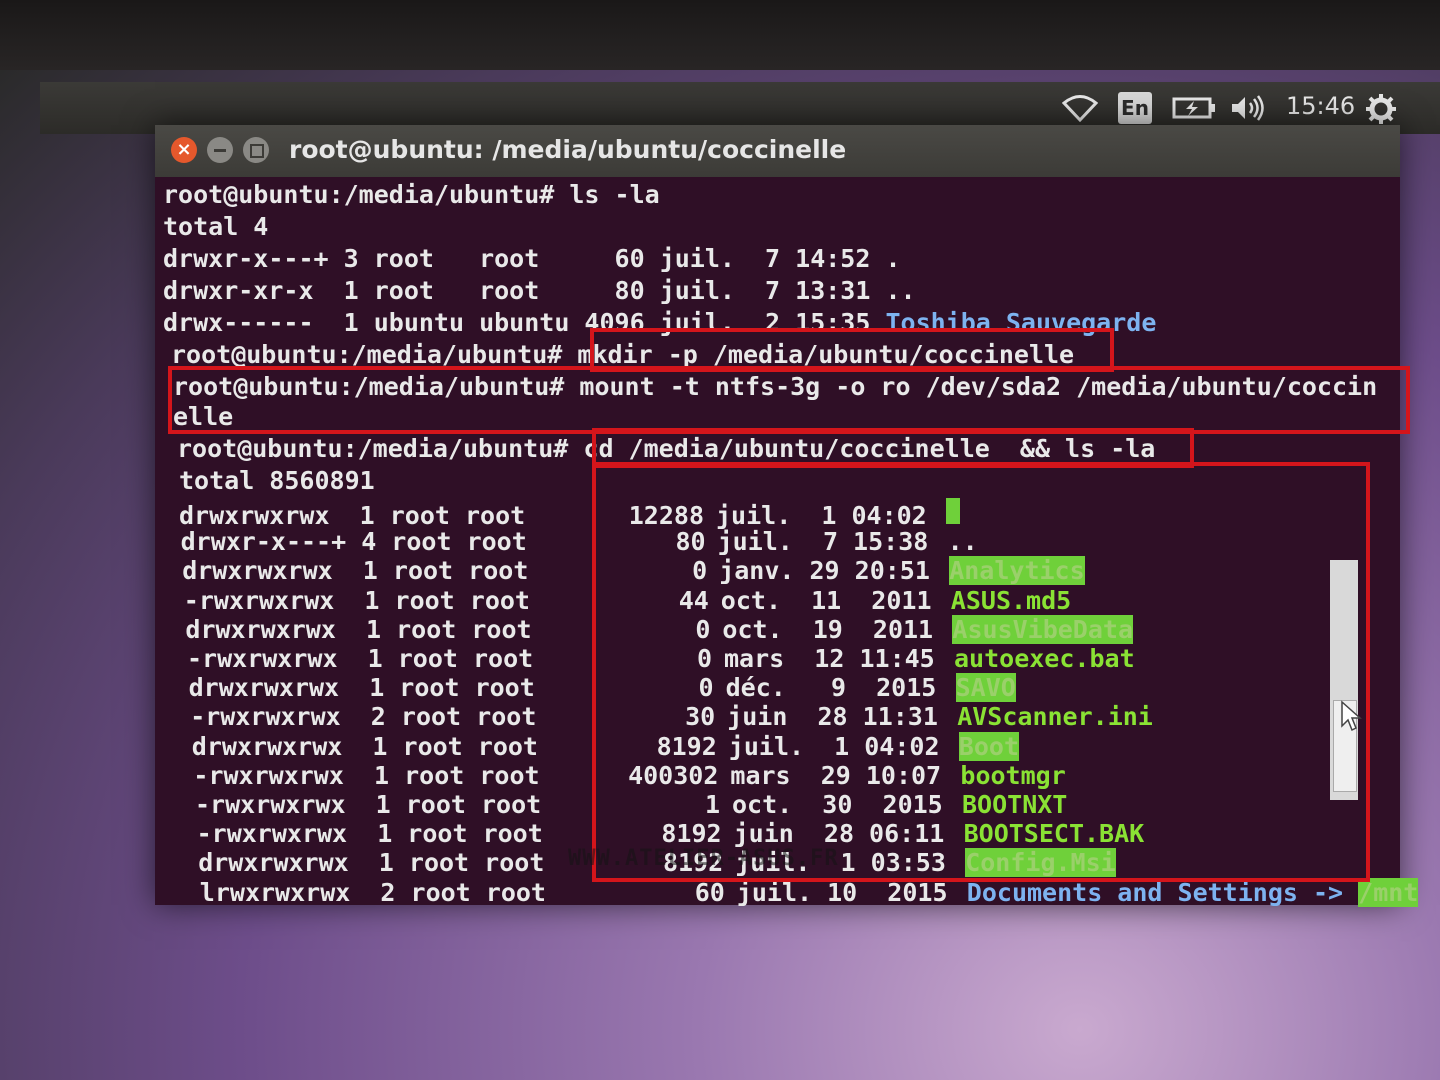 The width and height of the screenshot is (1440, 1080). I want to click on battery-icon, so click(1194, 108).